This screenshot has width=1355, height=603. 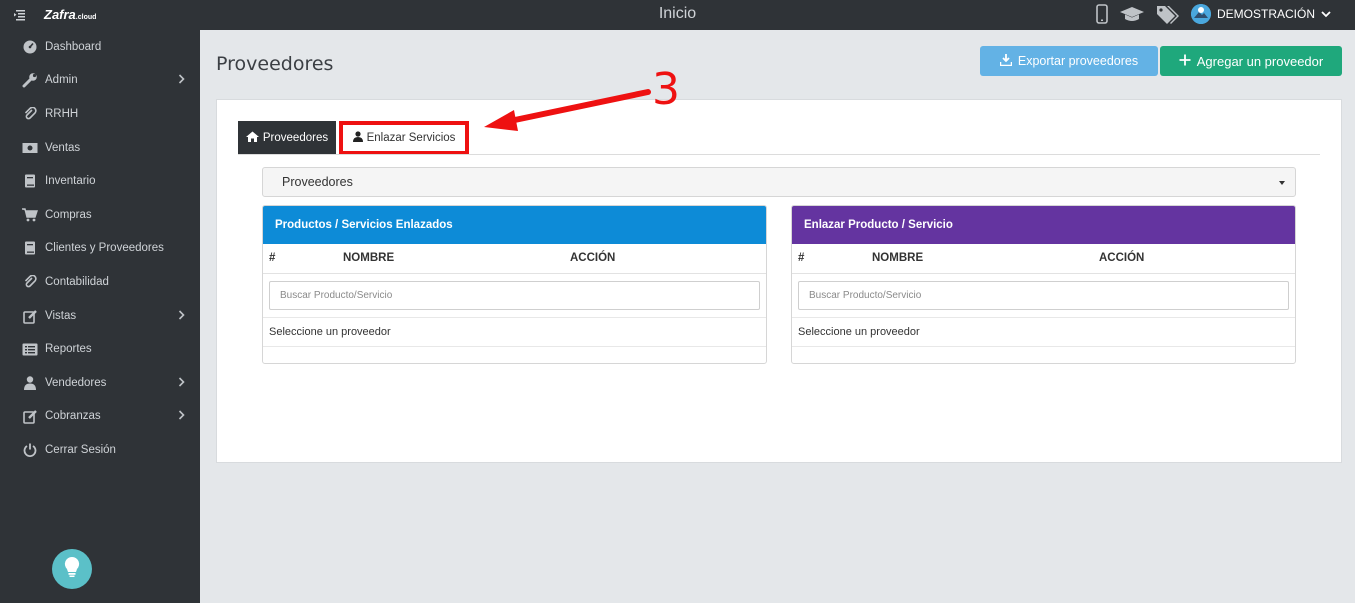 What do you see at coordinates (1006, 61) in the screenshot?
I see `download-icon` at bounding box center [1006, 61].